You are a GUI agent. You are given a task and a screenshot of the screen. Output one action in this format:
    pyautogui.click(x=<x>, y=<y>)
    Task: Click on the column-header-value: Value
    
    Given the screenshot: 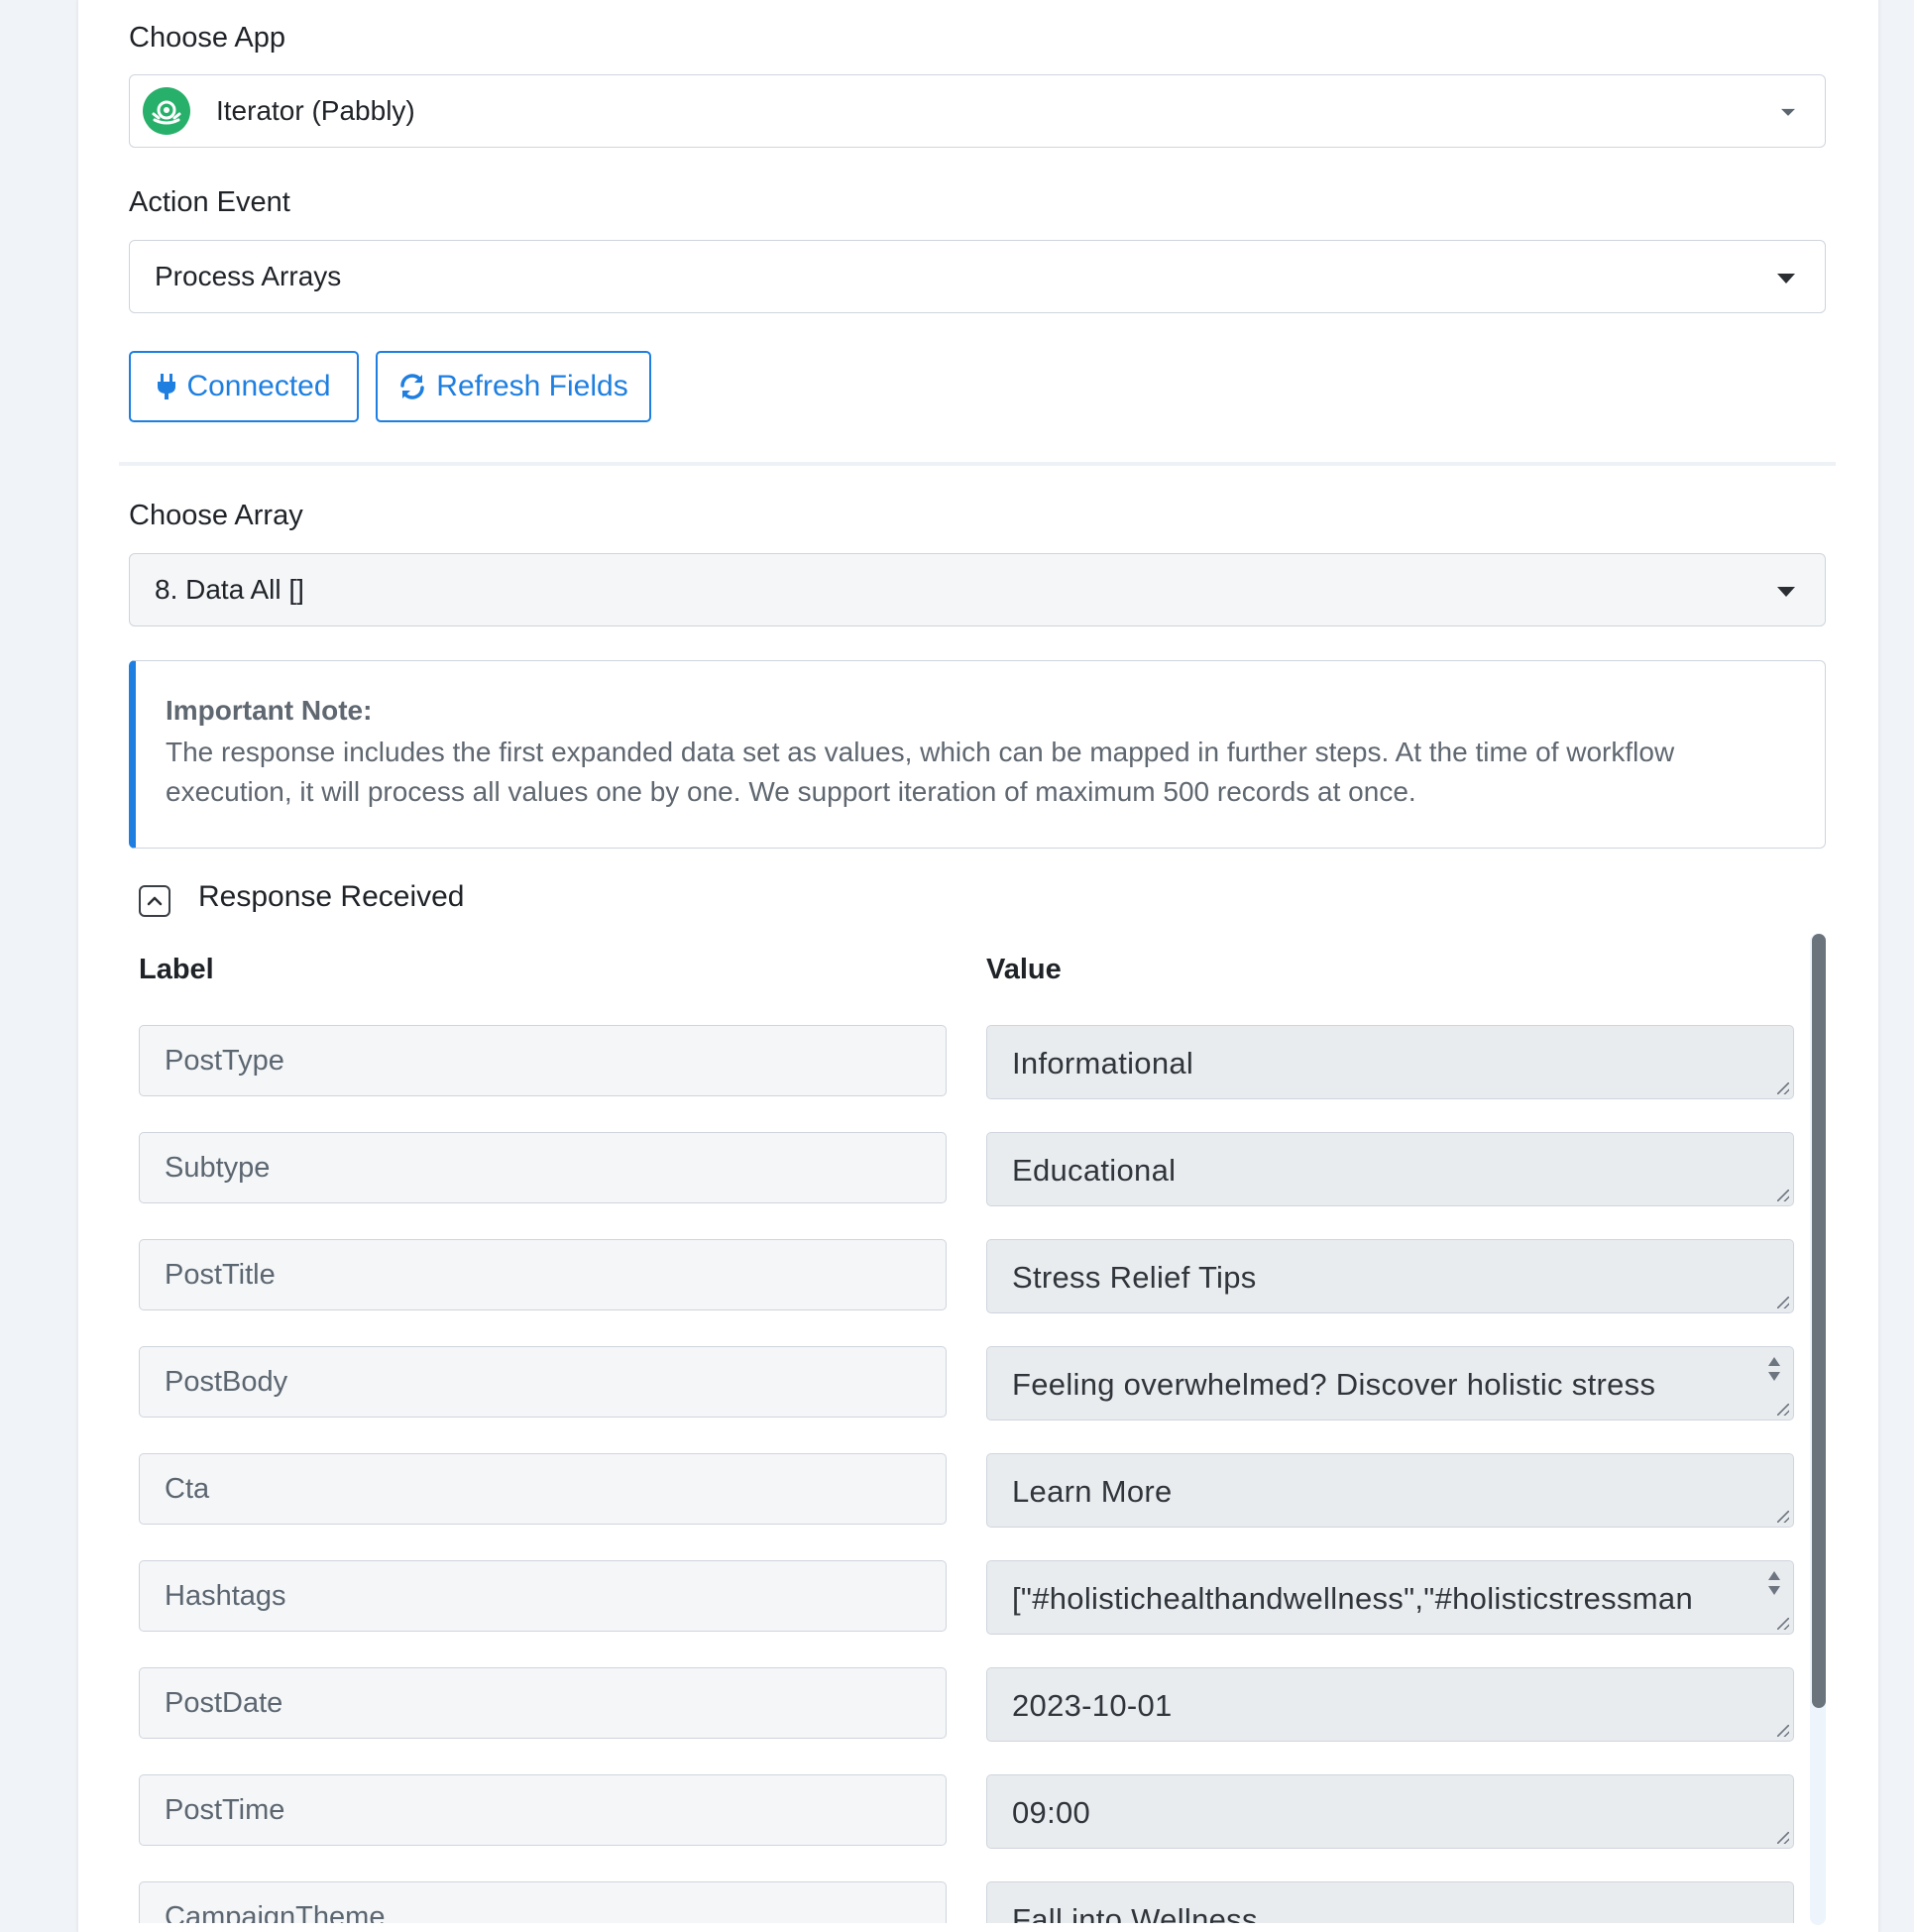 What is the action you would take?
    pyautogui.click(x=1024, y=969)
    